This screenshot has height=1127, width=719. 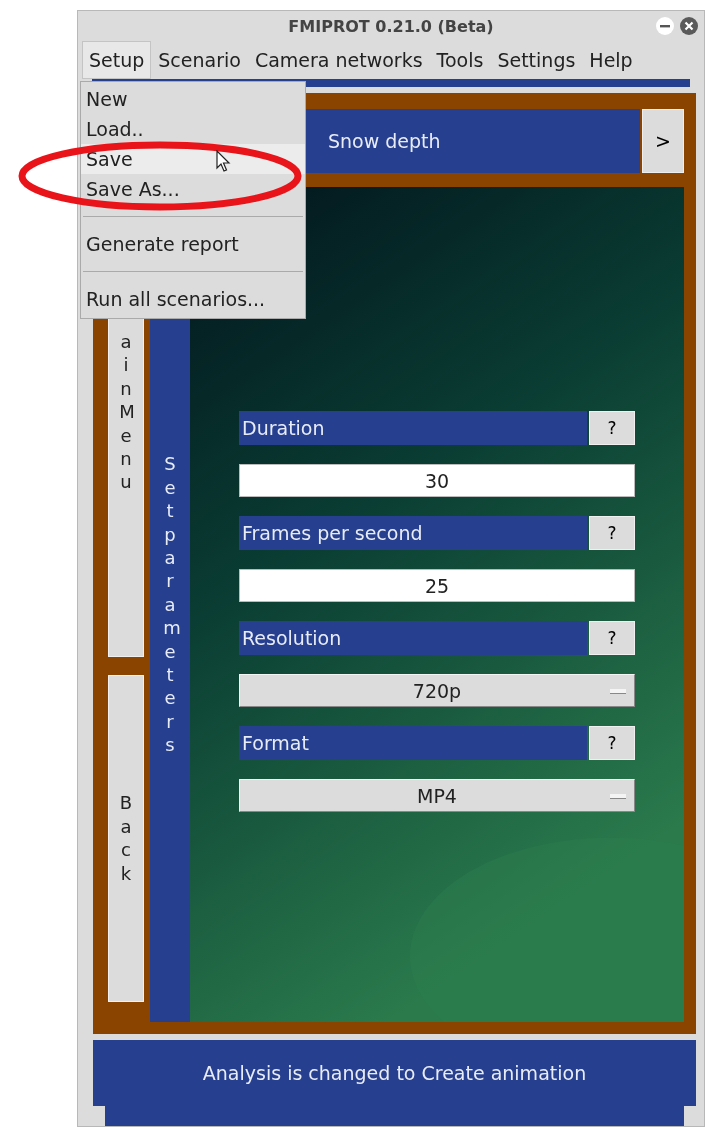 What do you see at coordinates (413, 533) in the screenshot?
I see `parameter-label: Frames per second` at bounding box center [413, 533].